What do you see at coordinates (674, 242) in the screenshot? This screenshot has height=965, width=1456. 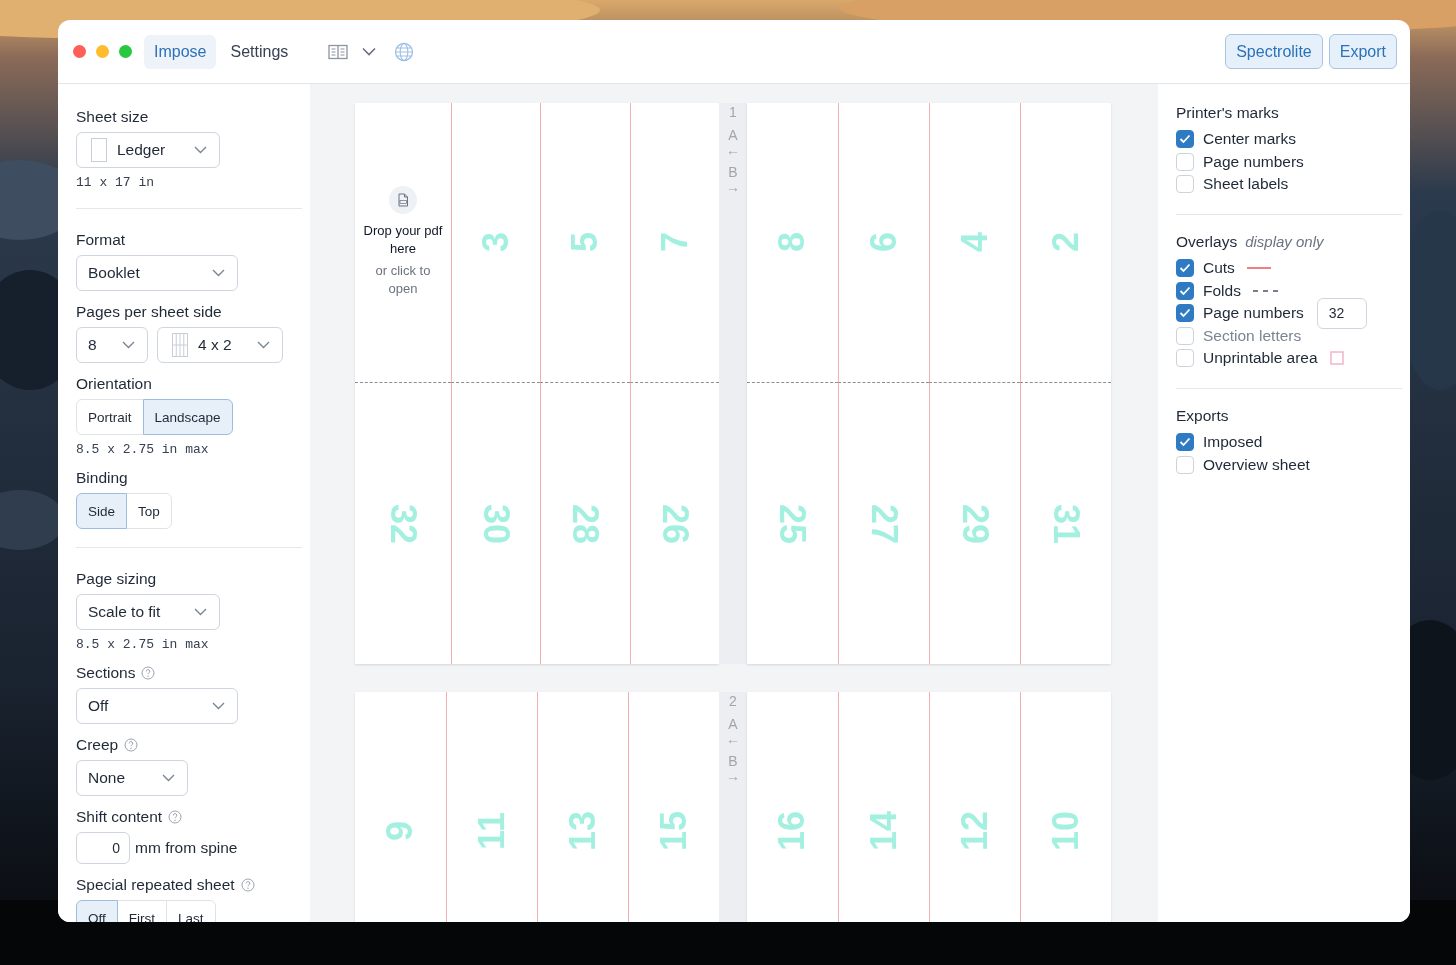 I see `page-number: 7` at bounding box center [674, 242].